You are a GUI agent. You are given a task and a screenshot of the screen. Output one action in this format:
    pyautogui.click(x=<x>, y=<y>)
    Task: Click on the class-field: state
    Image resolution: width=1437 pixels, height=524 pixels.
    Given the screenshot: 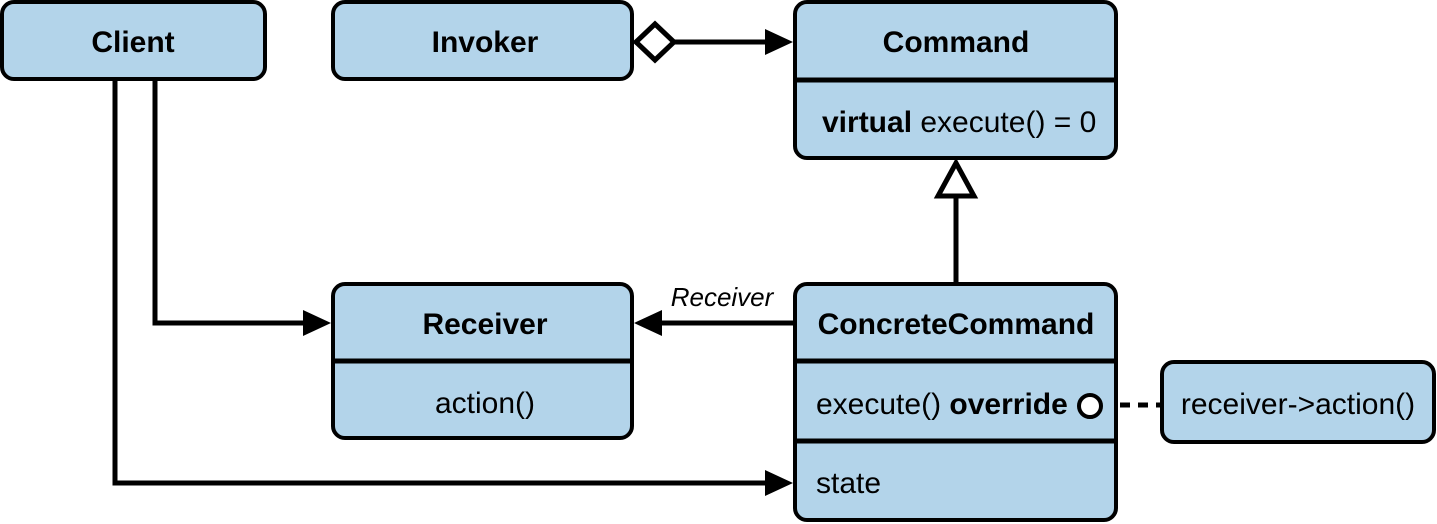 What is the action you would take?
    pyautogui.click(x=848, y=483)
    